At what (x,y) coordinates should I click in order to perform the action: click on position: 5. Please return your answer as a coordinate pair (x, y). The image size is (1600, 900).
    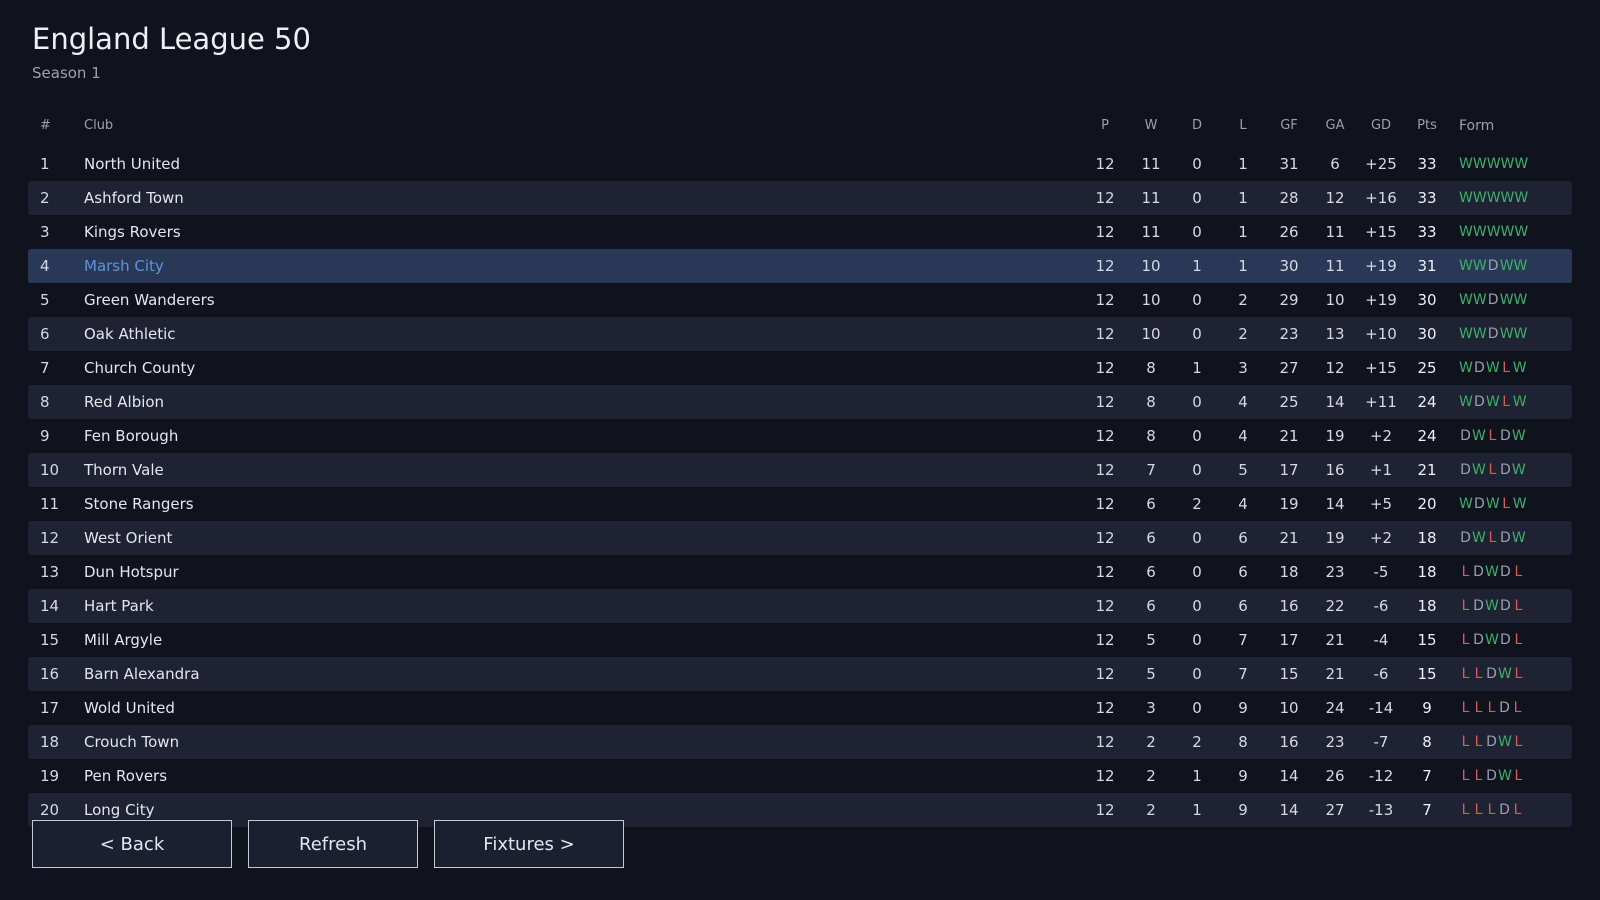
    Looking at the image, I should click on (45, 300).